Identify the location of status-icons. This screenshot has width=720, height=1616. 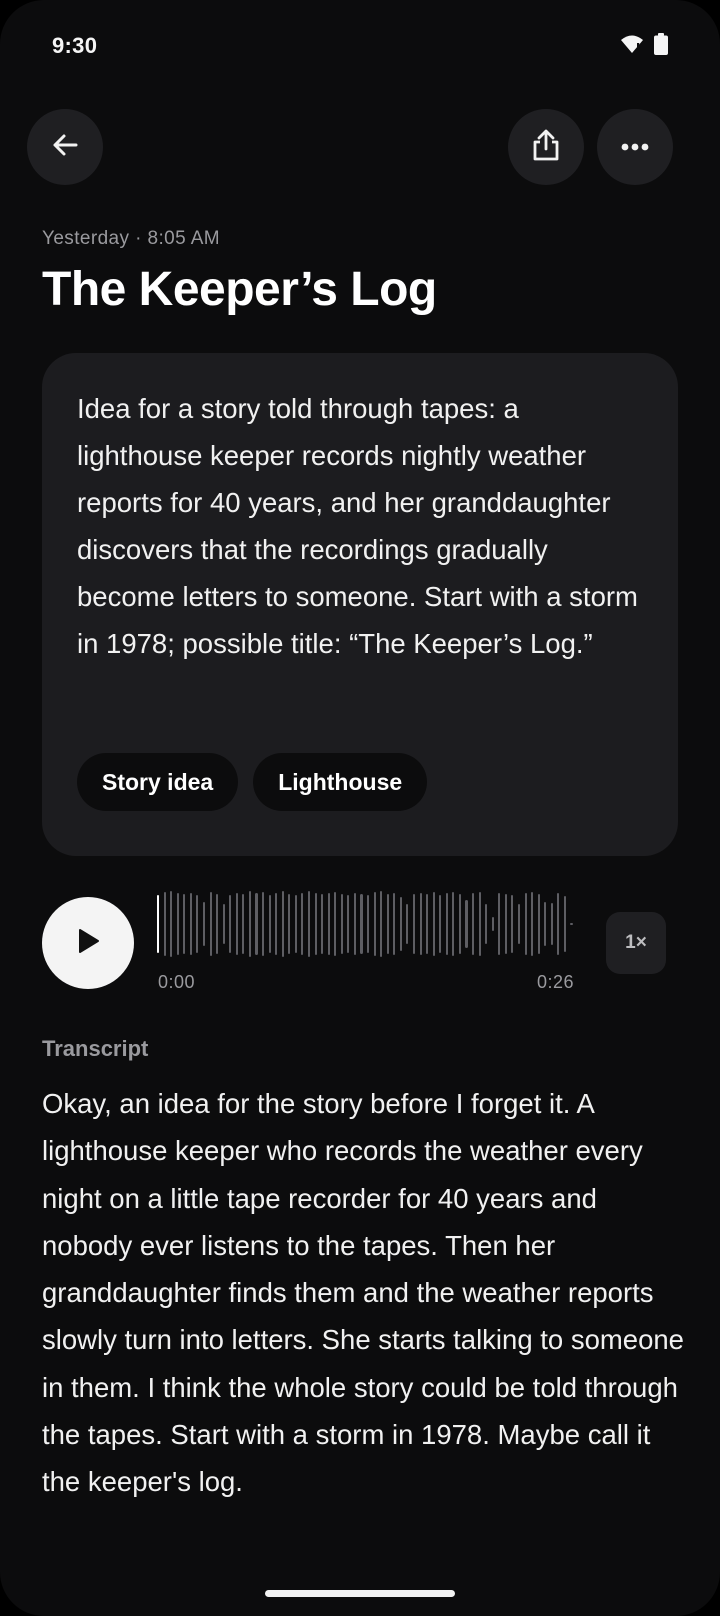
(644, 46).